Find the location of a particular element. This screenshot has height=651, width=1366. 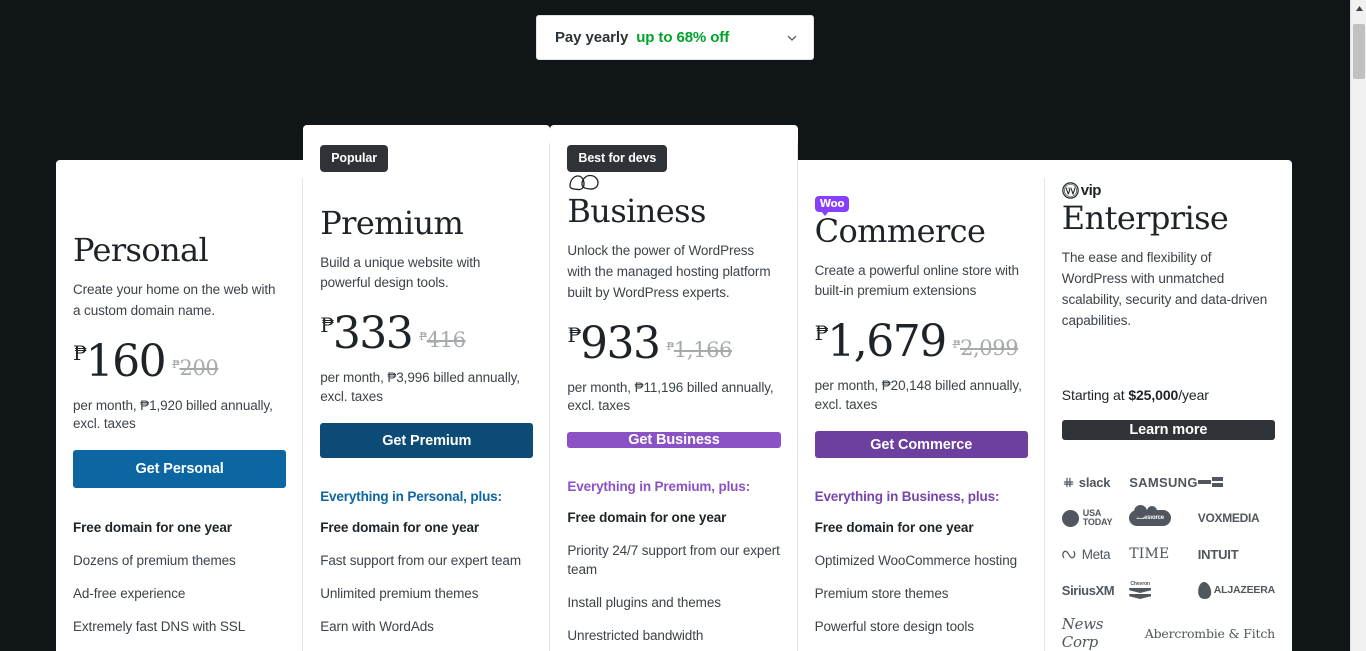

original-price-value: 200 is located at coordinates (199, 367).